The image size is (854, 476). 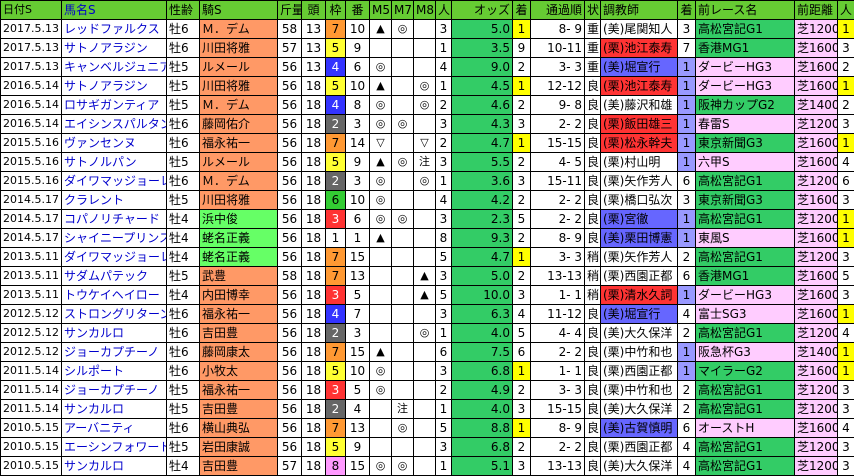 What do you see at coordinates (816, 219) in the screenshot?
I see `table-cell: 芝1200` at bounding box center [816, 219].